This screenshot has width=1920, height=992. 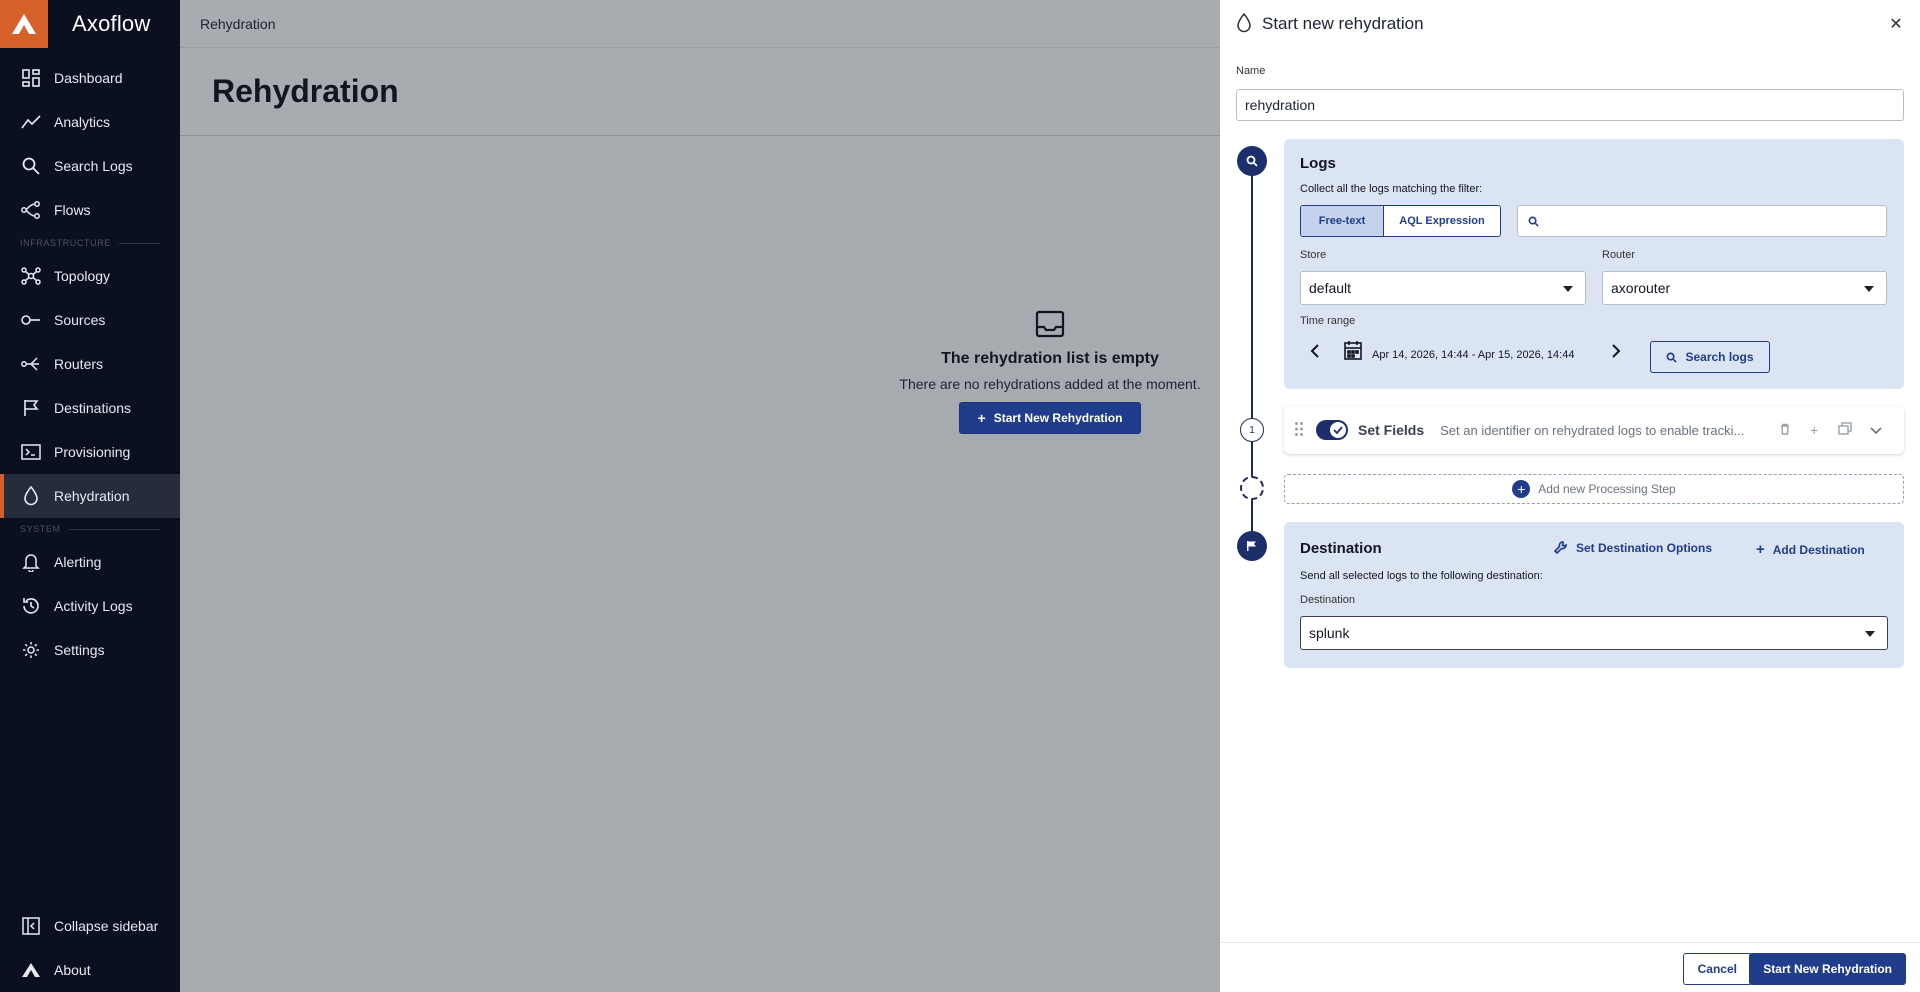 What do you see at coordinates (31, 650) in the screenshot?
I see `gear-icon` at bounding box center [31, 650].